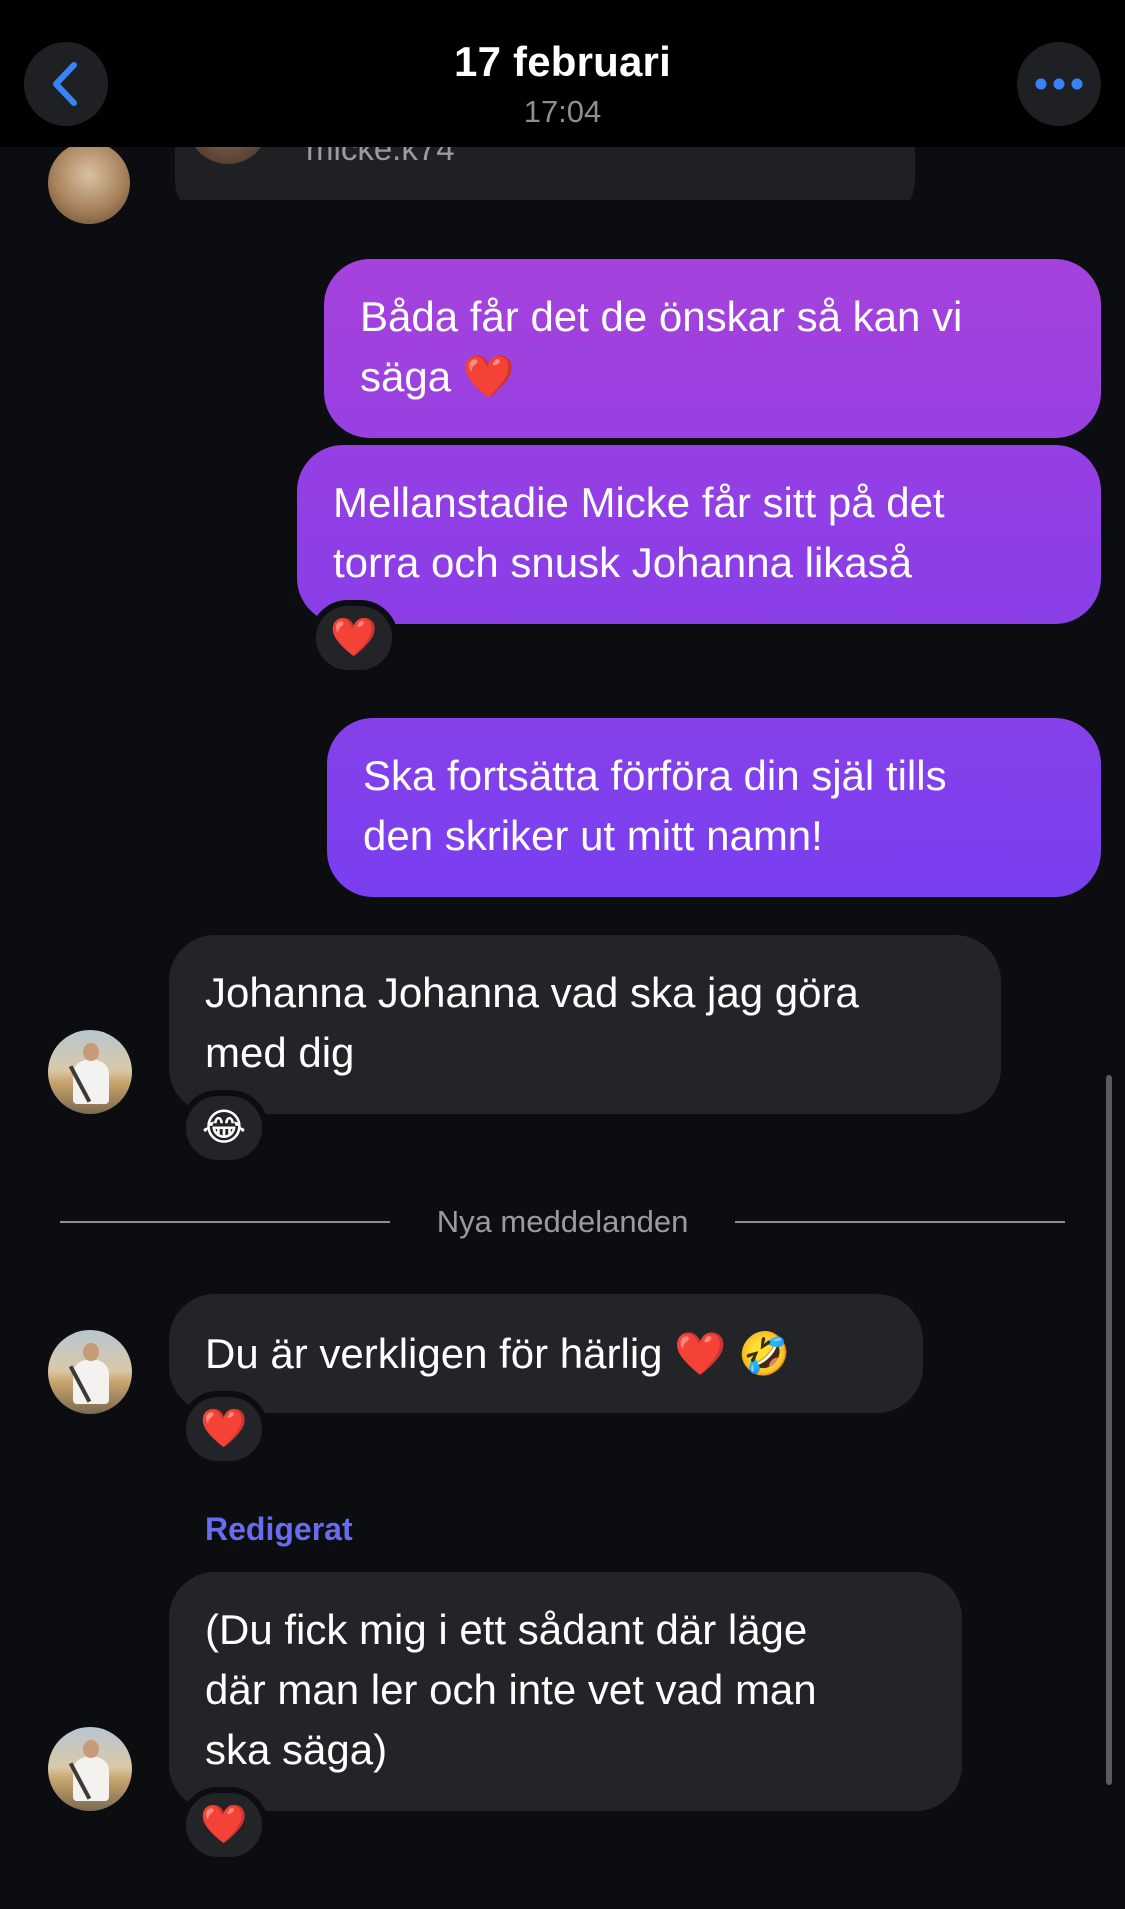 The image size is (1125, 1909). What do you see at coordinates (225, 1222) in the screenshot?
I see `separator-line-left` at bounding box center [225, 1222].